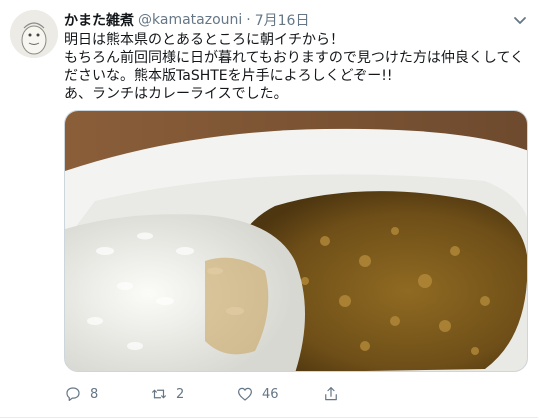 This screenshot has width=538, height=418. I want to click on author-handle: @kamatazouni, so click(190, 20).